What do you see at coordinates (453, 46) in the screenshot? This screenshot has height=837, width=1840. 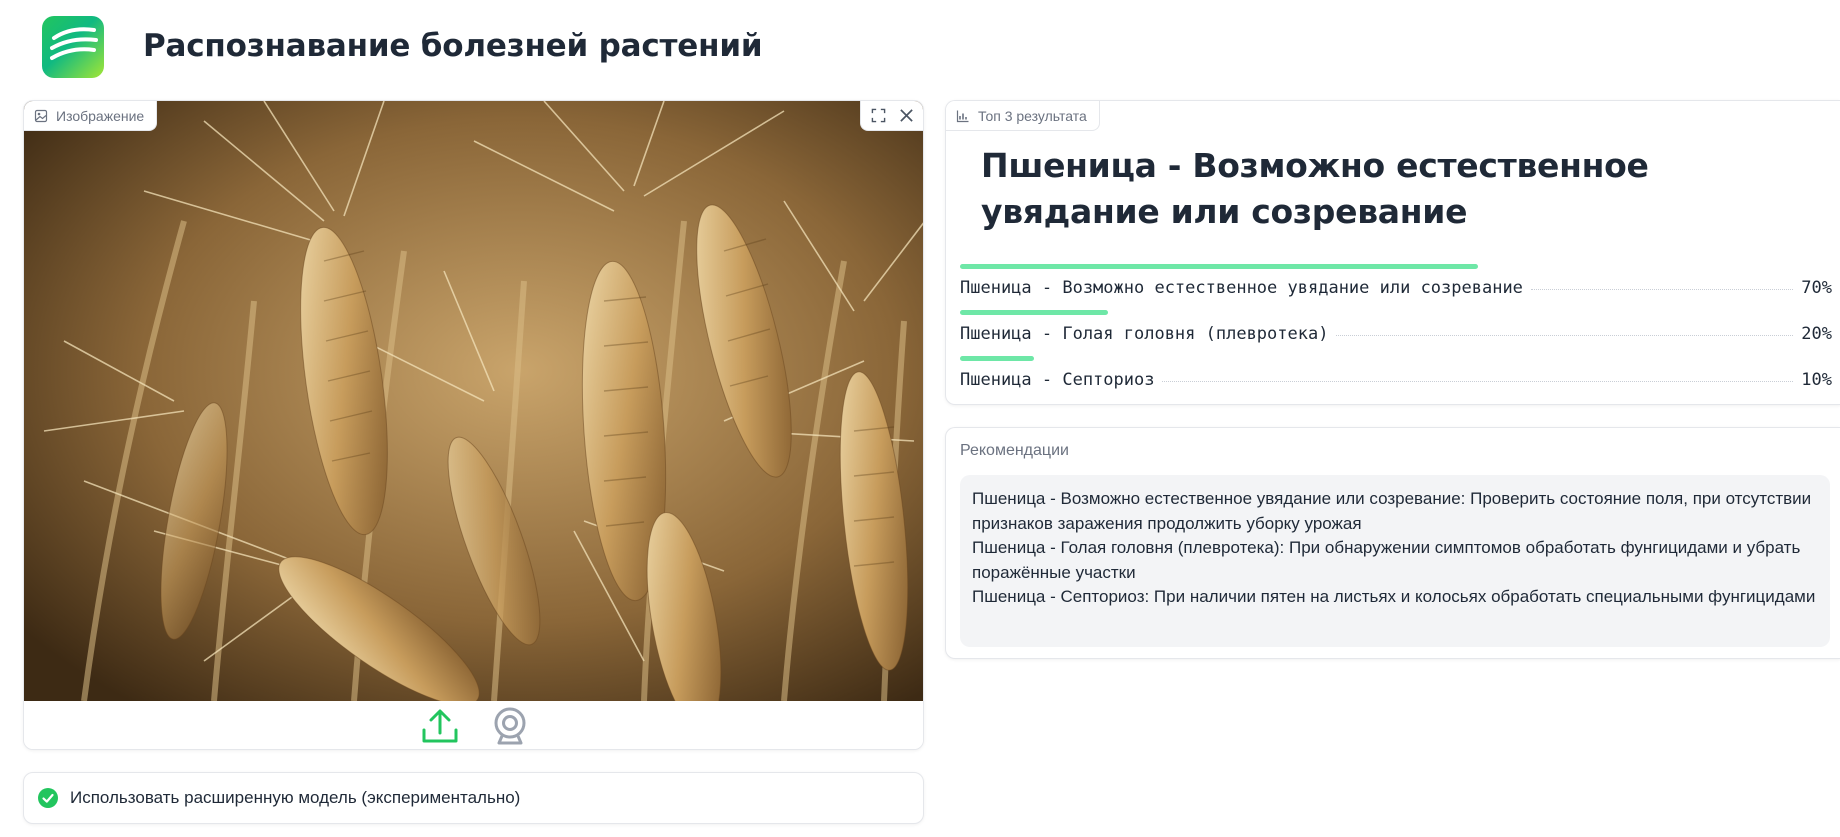 I see `page-title: Распознавание болезней растений` at bounding box center [453, 46].